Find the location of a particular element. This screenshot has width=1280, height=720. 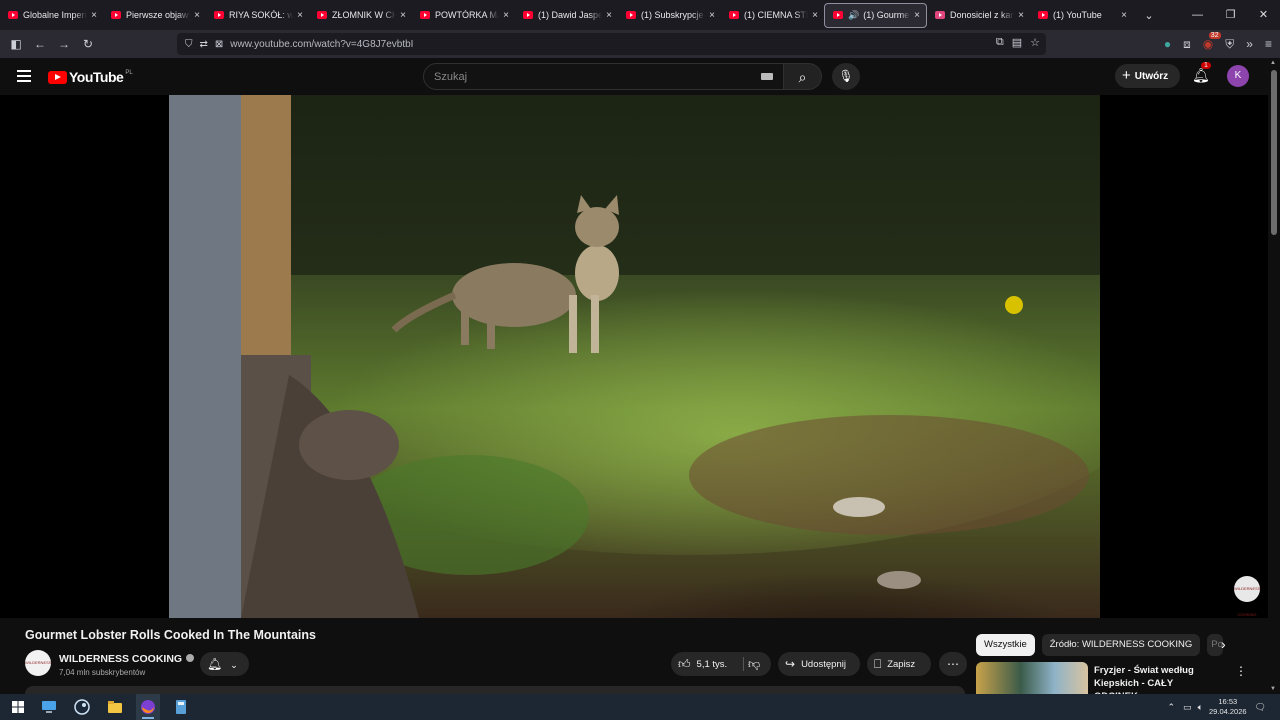

channel-watermark: WILDERNESS COOKING is located at coordinates (1247, 596).